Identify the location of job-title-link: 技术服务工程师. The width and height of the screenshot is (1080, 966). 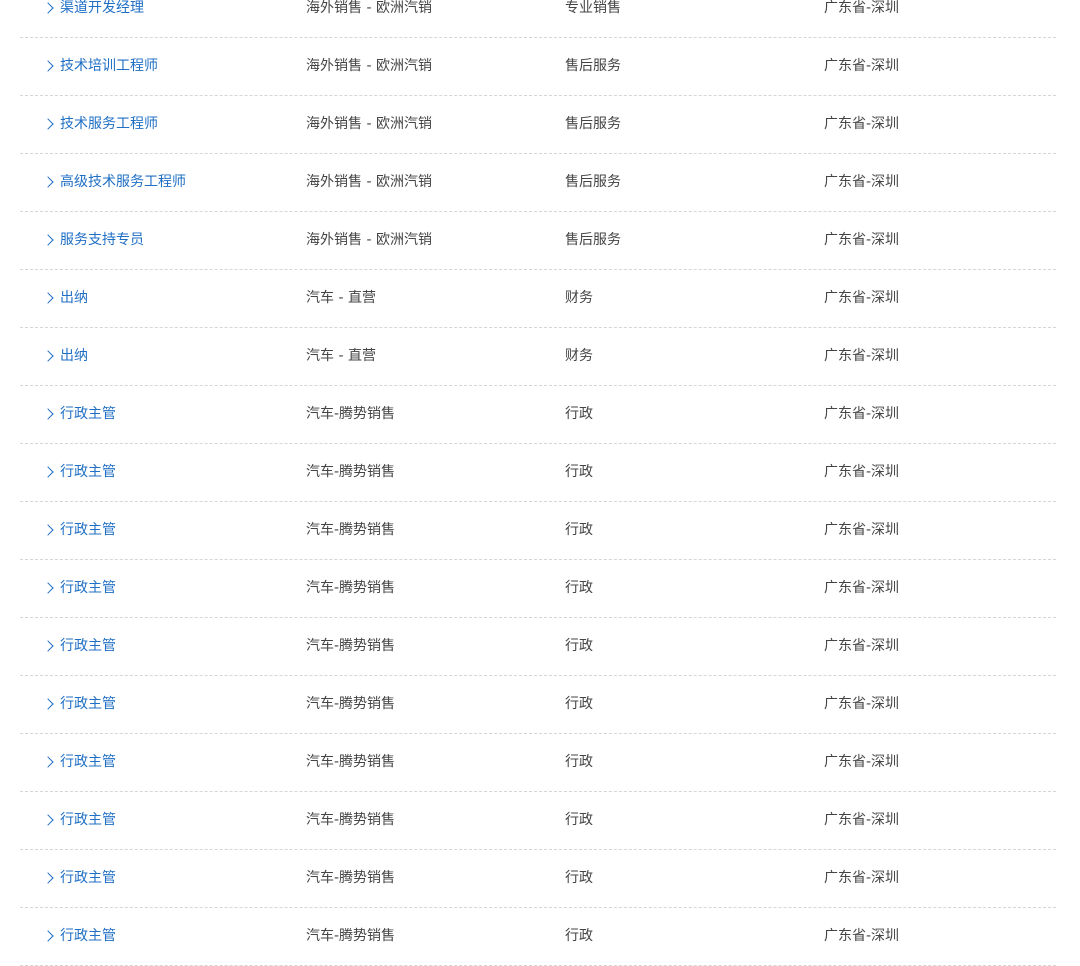
(100, 124).